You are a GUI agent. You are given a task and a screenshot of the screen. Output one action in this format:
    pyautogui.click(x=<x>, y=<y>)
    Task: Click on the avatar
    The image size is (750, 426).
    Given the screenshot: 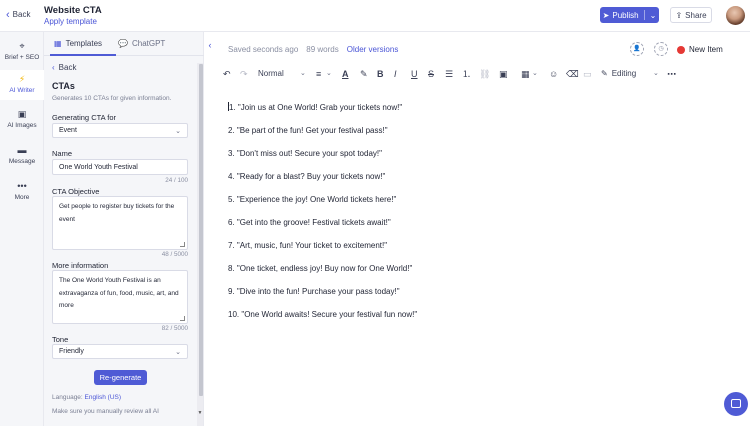 What is the action you would take?
    pyautogui.click(x=735, y=15)
    